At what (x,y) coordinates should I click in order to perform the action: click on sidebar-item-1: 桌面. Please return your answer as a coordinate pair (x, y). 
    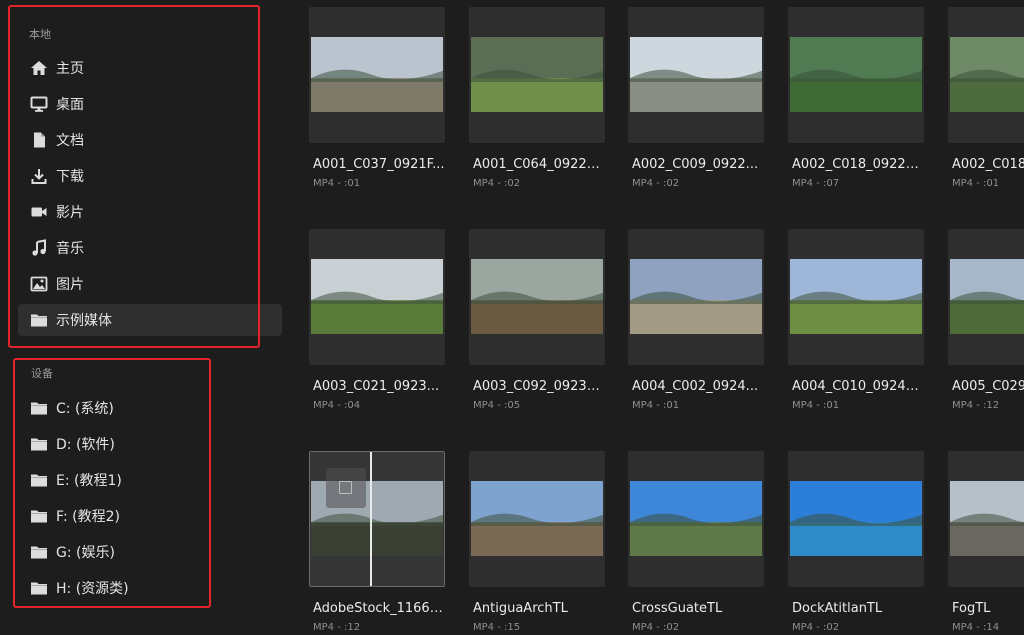
    Looking at the image, I should click on (150, 104).